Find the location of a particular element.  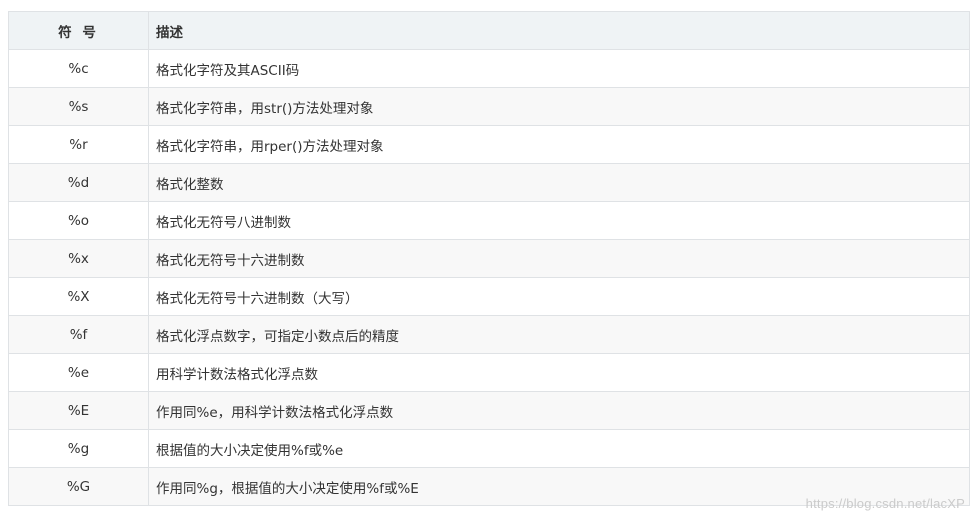

table-row: %g 根据值的大小决定使用%f或%e is located at coordinates (489, 448).